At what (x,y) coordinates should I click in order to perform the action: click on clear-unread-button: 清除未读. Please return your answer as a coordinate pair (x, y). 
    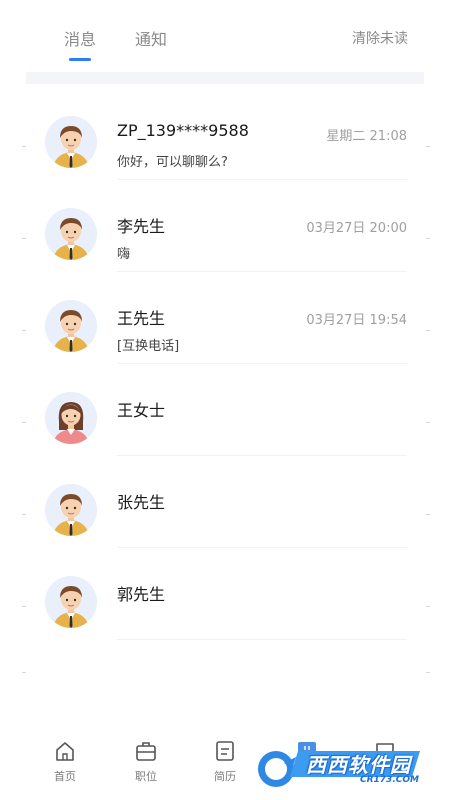
    Looking at the image, I should click on (380, 38).